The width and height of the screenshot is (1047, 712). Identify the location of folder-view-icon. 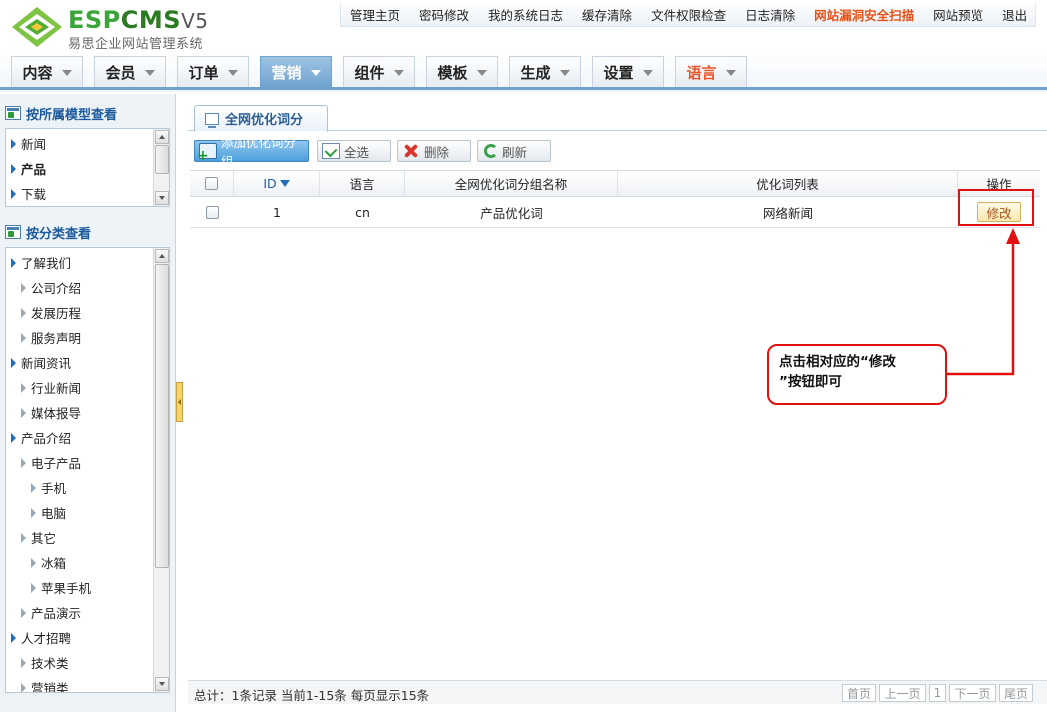
(13, 232).